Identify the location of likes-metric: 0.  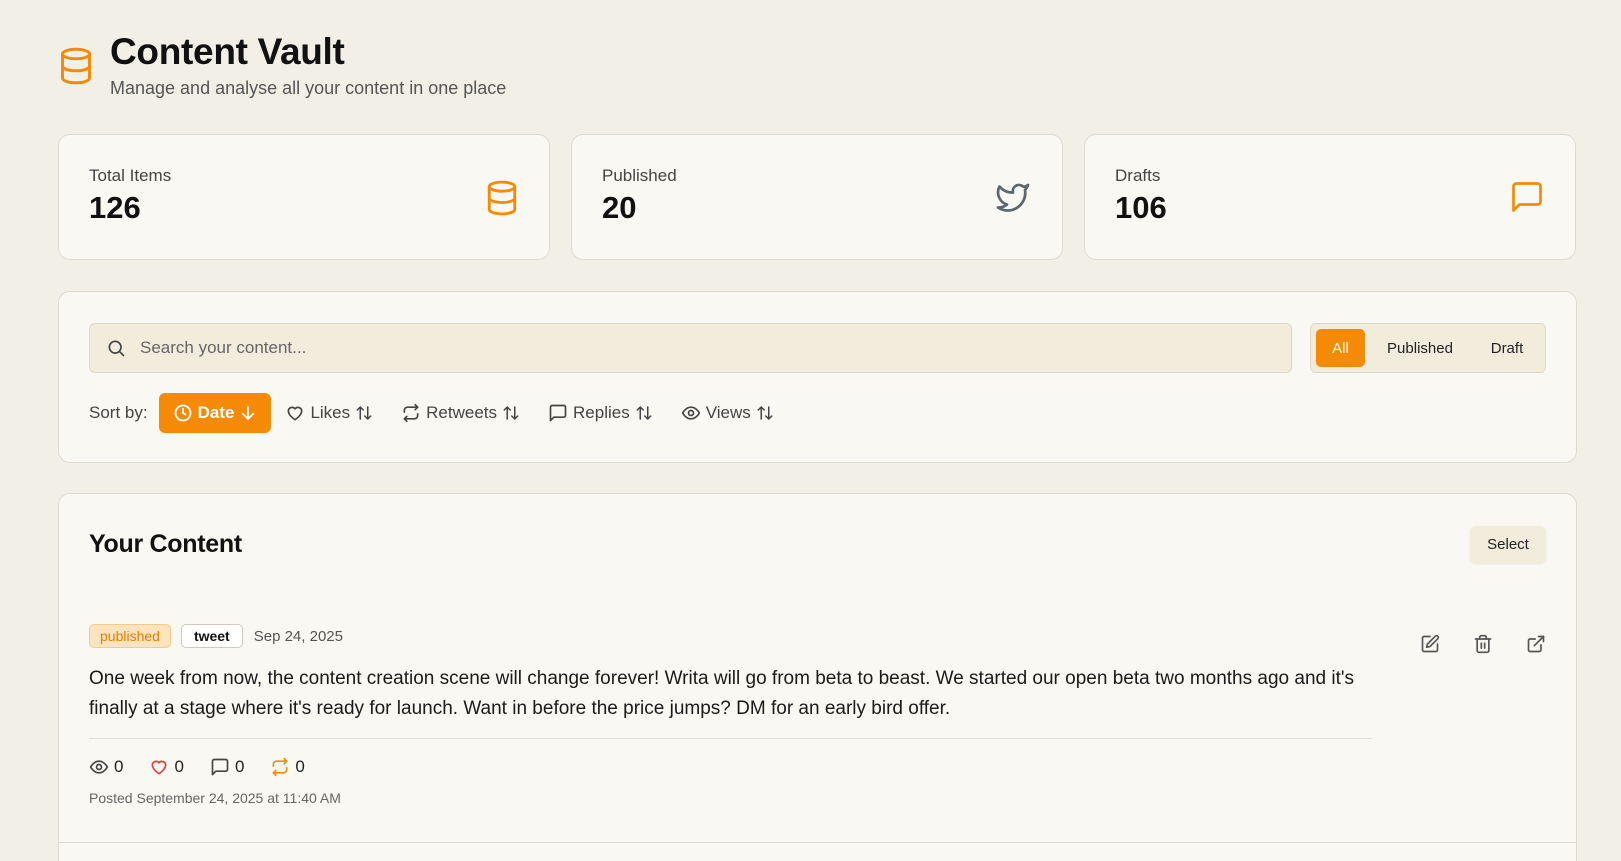
(166, 767).